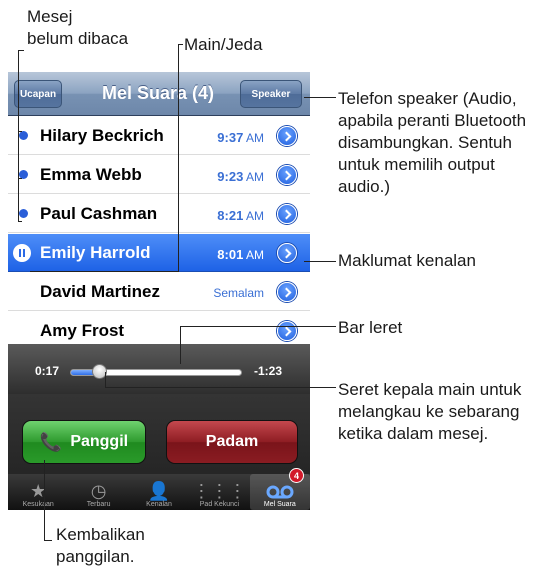  I want to click on page-title: Mel Suara (4), so click(158, 93).